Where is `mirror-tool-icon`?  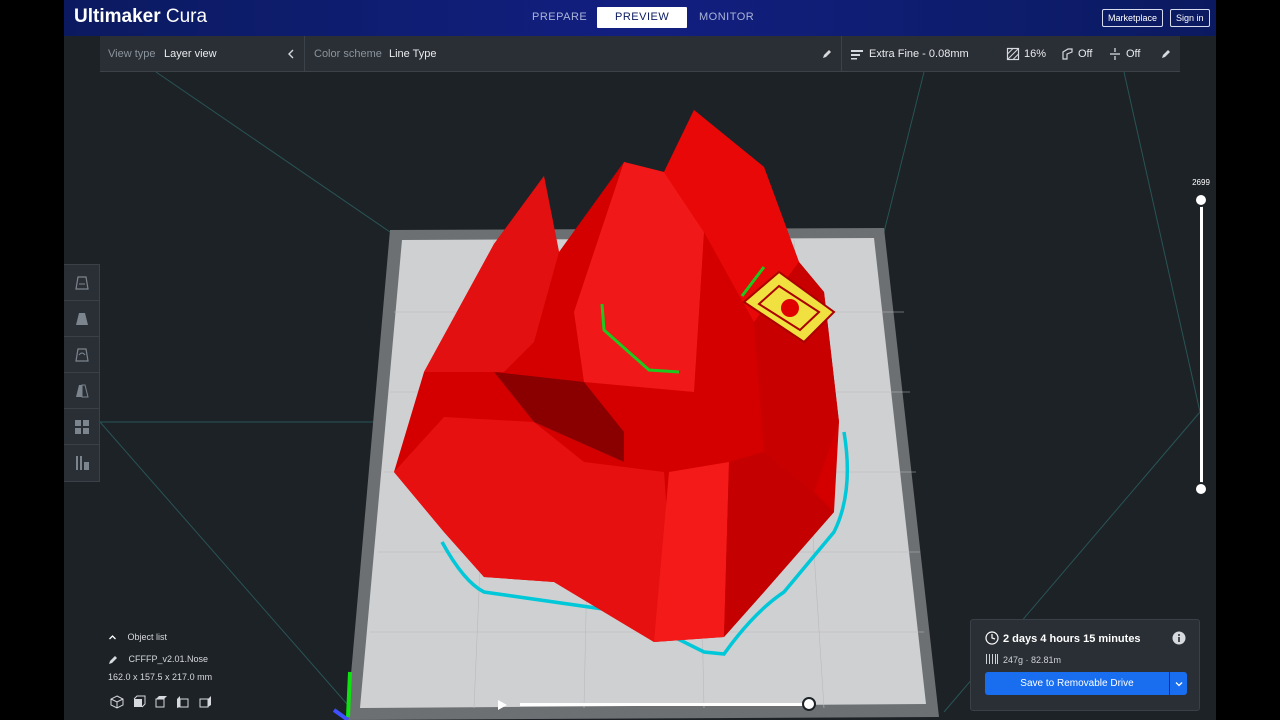 mirror-tool-icon is located at coordinates (82, 390).